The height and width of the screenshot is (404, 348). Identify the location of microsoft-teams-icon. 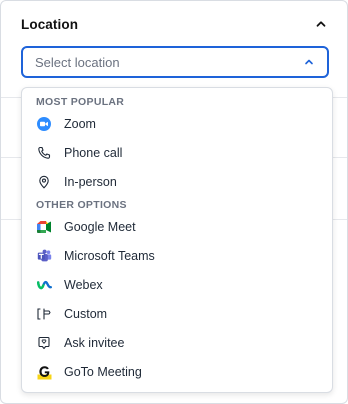
(44, 256).